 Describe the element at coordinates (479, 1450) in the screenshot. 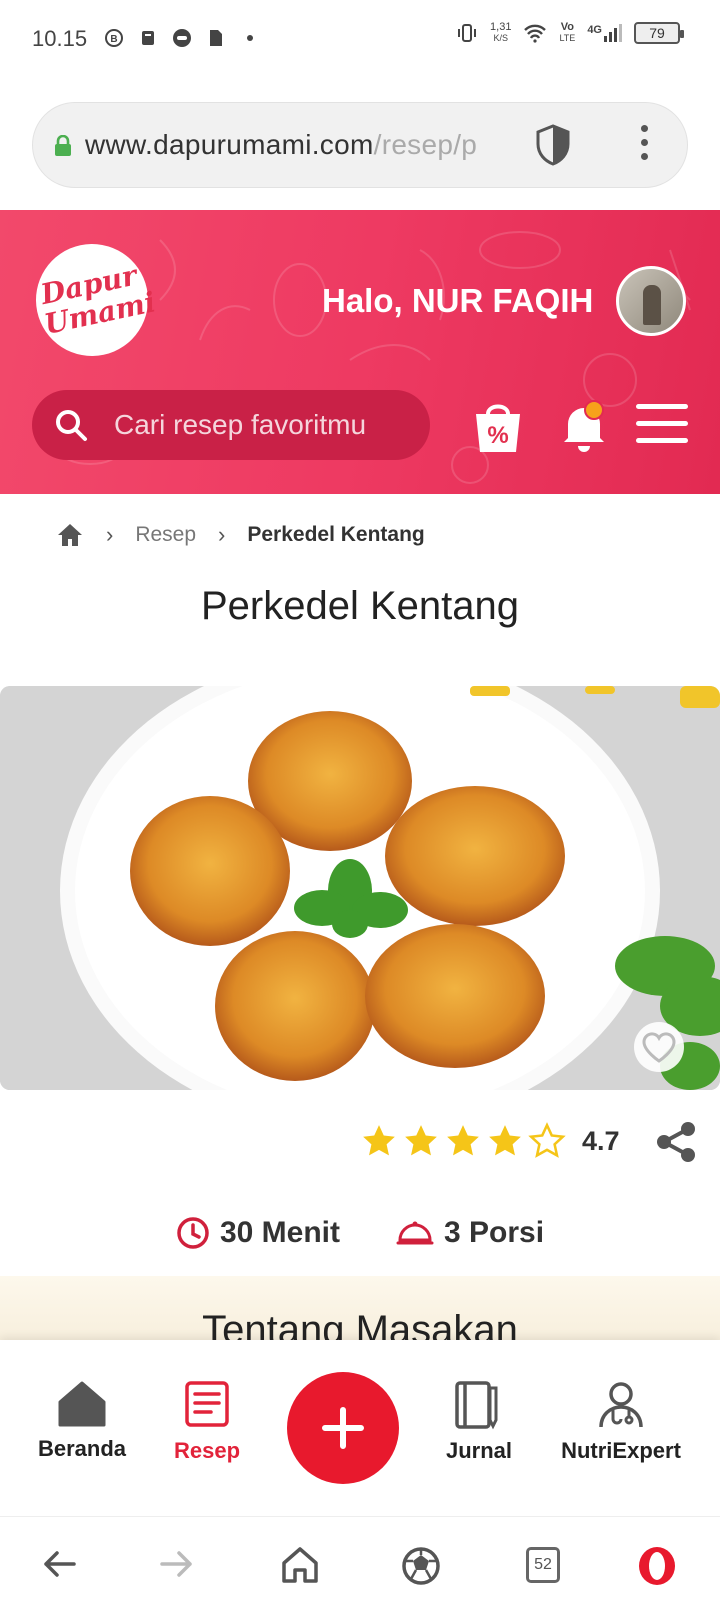

I see `nav-label-jurnal: Jurnal` at that location.